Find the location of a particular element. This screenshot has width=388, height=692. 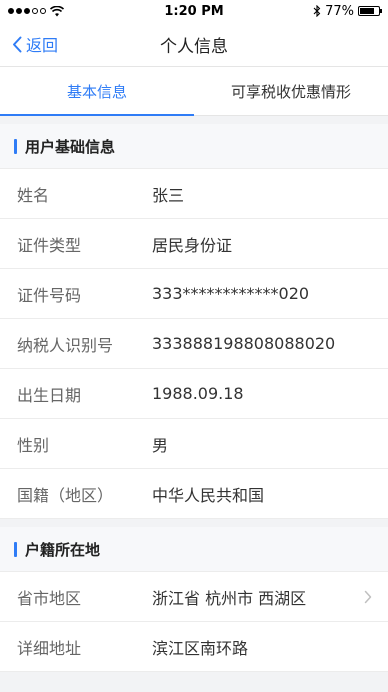

status-bar: 1:20 PM 77% is located at coordinates (194, 11).